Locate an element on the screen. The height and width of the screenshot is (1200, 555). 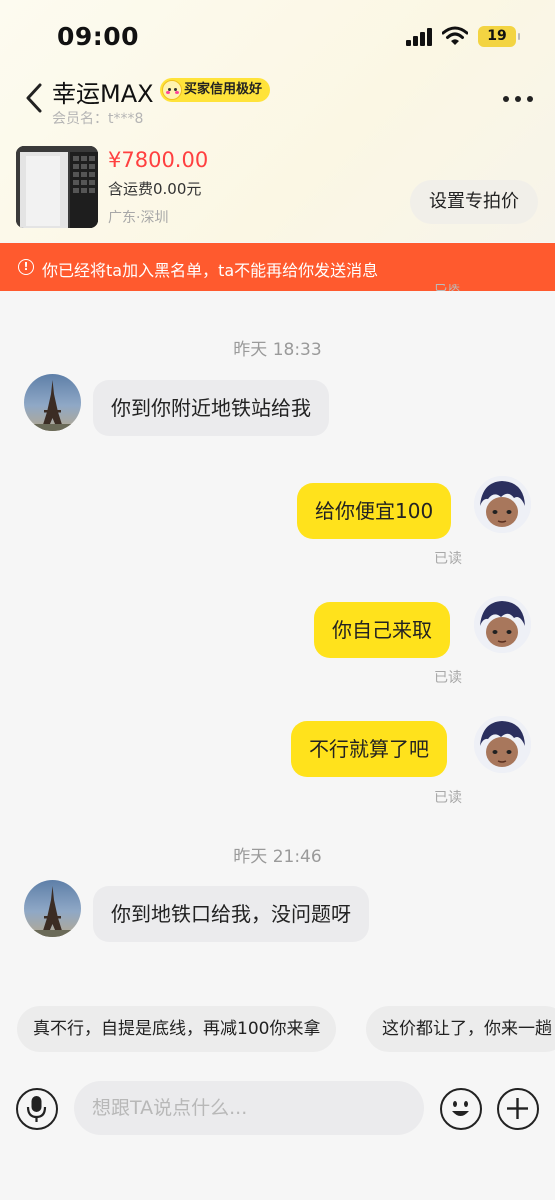
credit-badge-label: 买家信用极好 is located at coordinates (223, 89).